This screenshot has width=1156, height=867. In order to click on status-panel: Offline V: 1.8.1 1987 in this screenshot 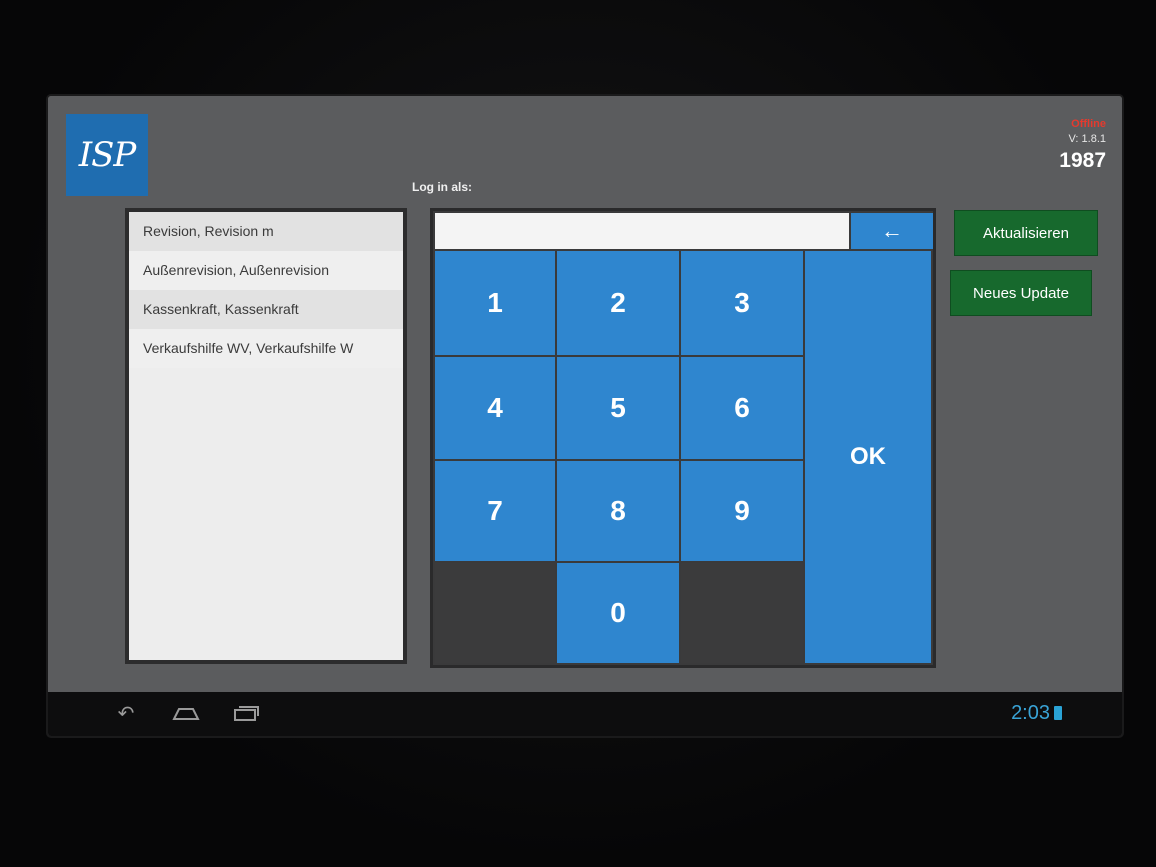, I will do `click(1082, 145)`.